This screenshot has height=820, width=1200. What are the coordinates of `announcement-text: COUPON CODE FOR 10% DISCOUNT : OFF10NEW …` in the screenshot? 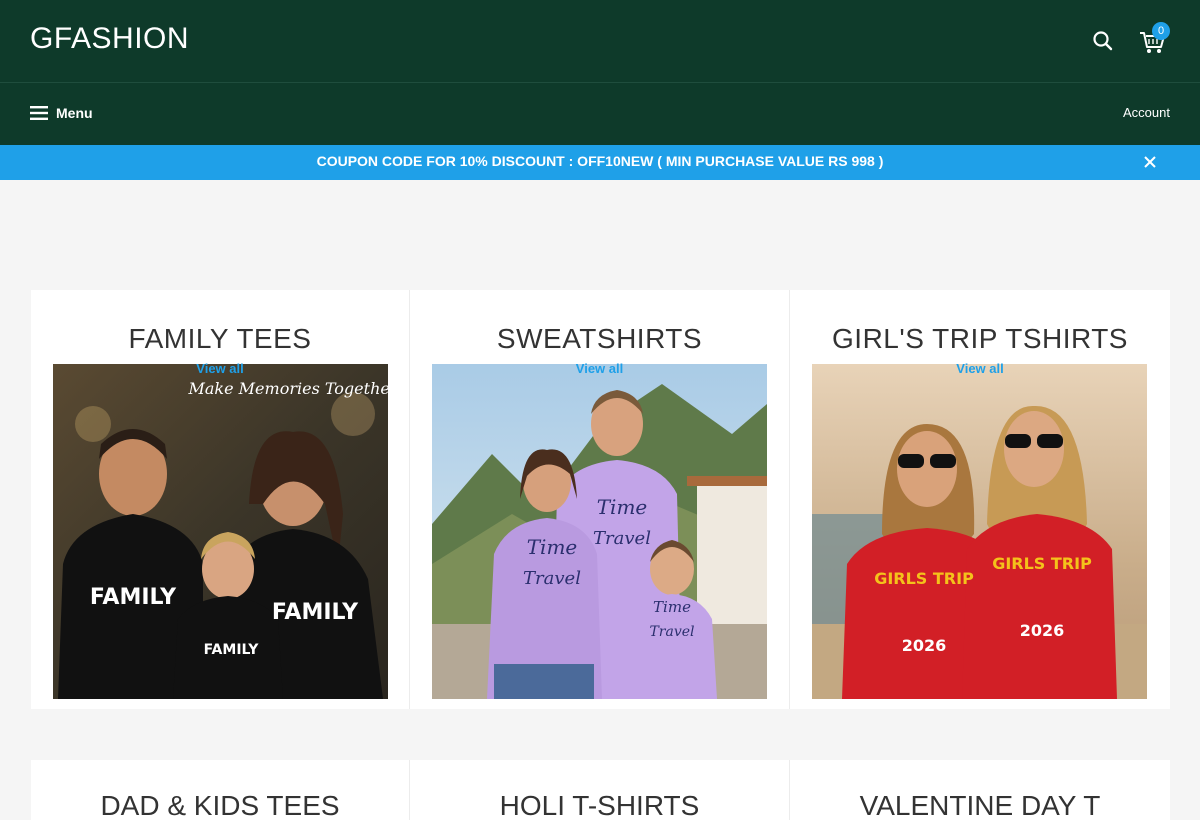 It's located at (600, 161).